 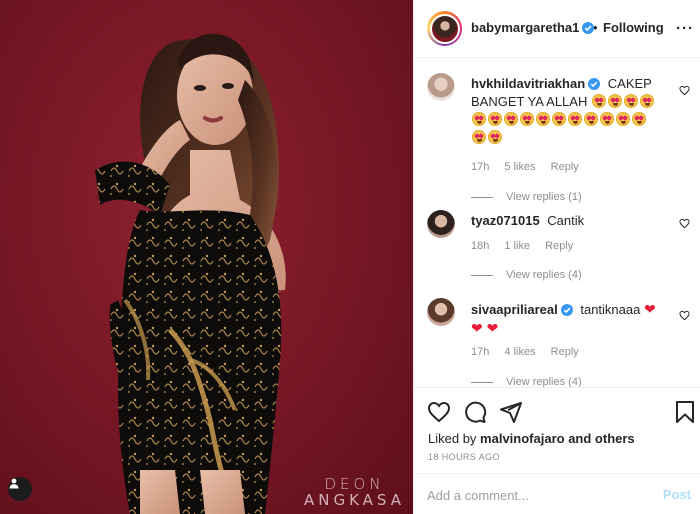 I want to click on add-comment-bar: Post, so click(x=557, y=493).